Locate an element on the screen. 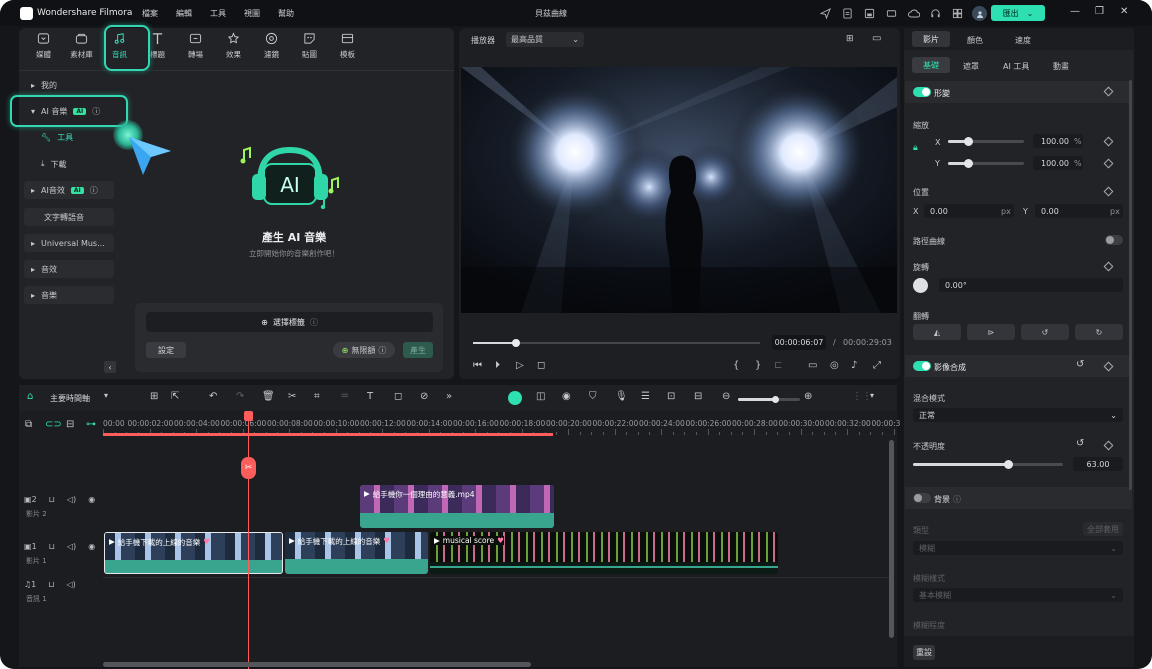 The width and height of the screenshot is (1152, 669). tab-filters: 濾鏡 is located at coordinates (271, 49).